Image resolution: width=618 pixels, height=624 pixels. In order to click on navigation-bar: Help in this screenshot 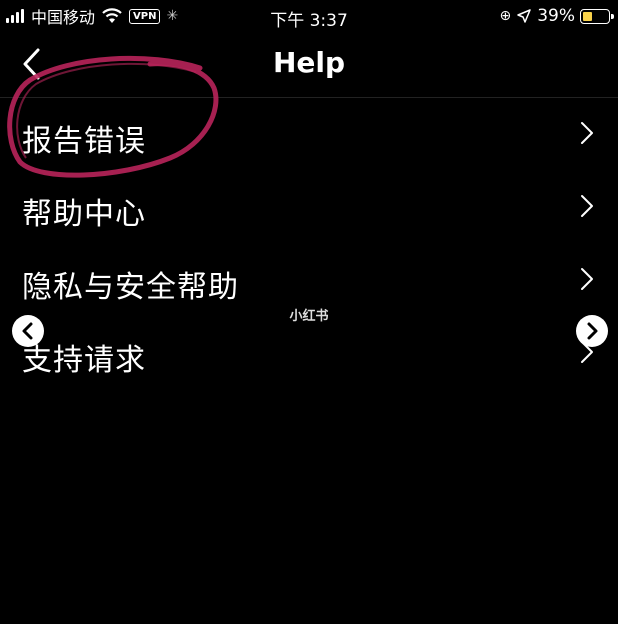, I will do `click(309, 65)`.